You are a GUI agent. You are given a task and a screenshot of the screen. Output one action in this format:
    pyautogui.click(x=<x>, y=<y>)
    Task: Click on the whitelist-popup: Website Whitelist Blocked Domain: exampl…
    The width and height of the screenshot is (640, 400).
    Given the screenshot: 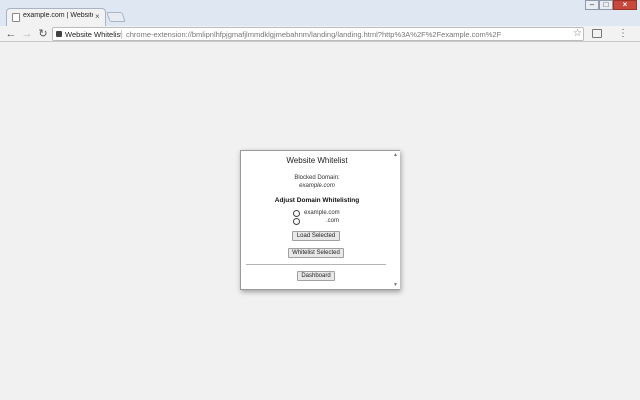 What is the action you would take?
    pyautogui.click(x=320, y=220)
    